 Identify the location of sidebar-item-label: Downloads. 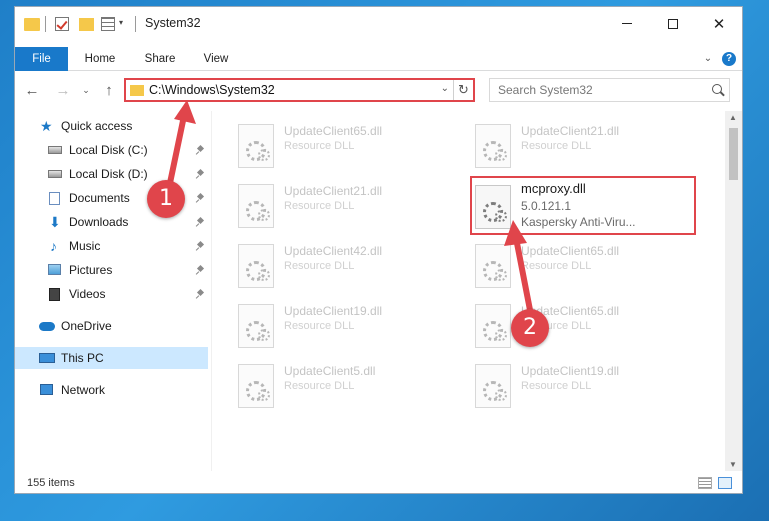
(99, 222).